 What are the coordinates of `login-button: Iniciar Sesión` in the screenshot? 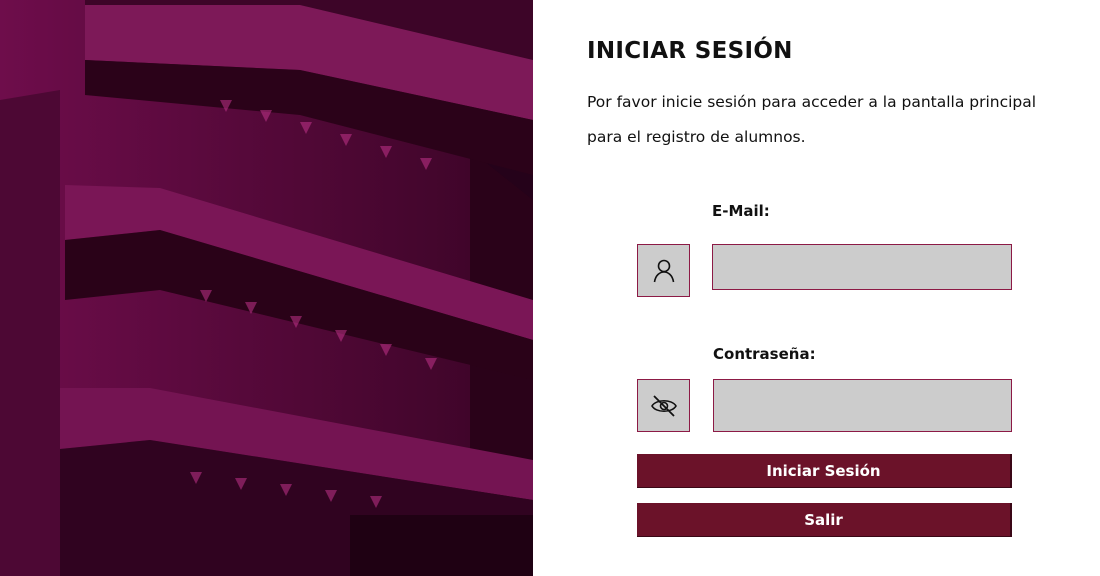 It's located at (824, 471).